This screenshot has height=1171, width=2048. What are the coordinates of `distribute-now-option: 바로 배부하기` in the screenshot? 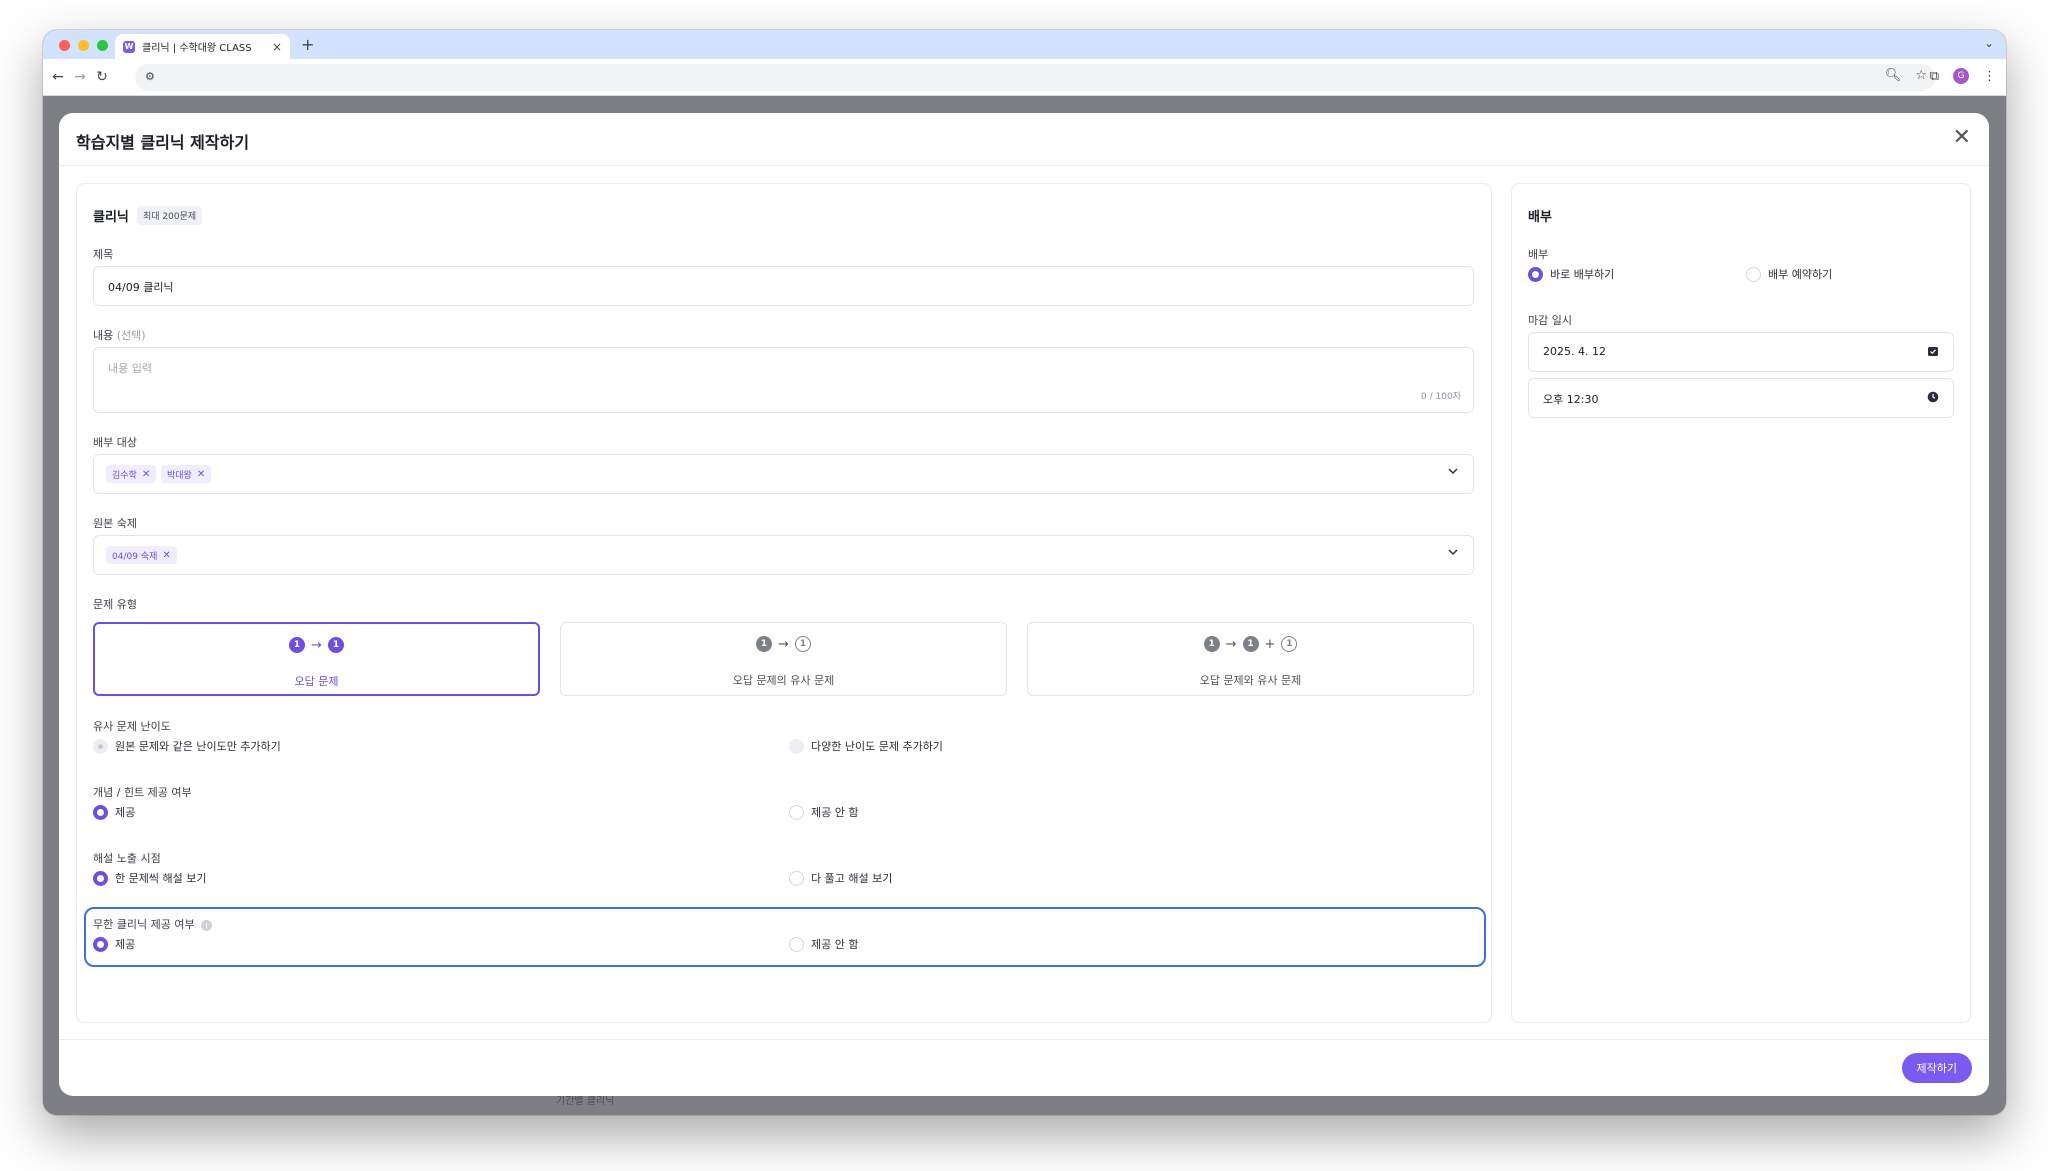 It's located at (1571, 274).